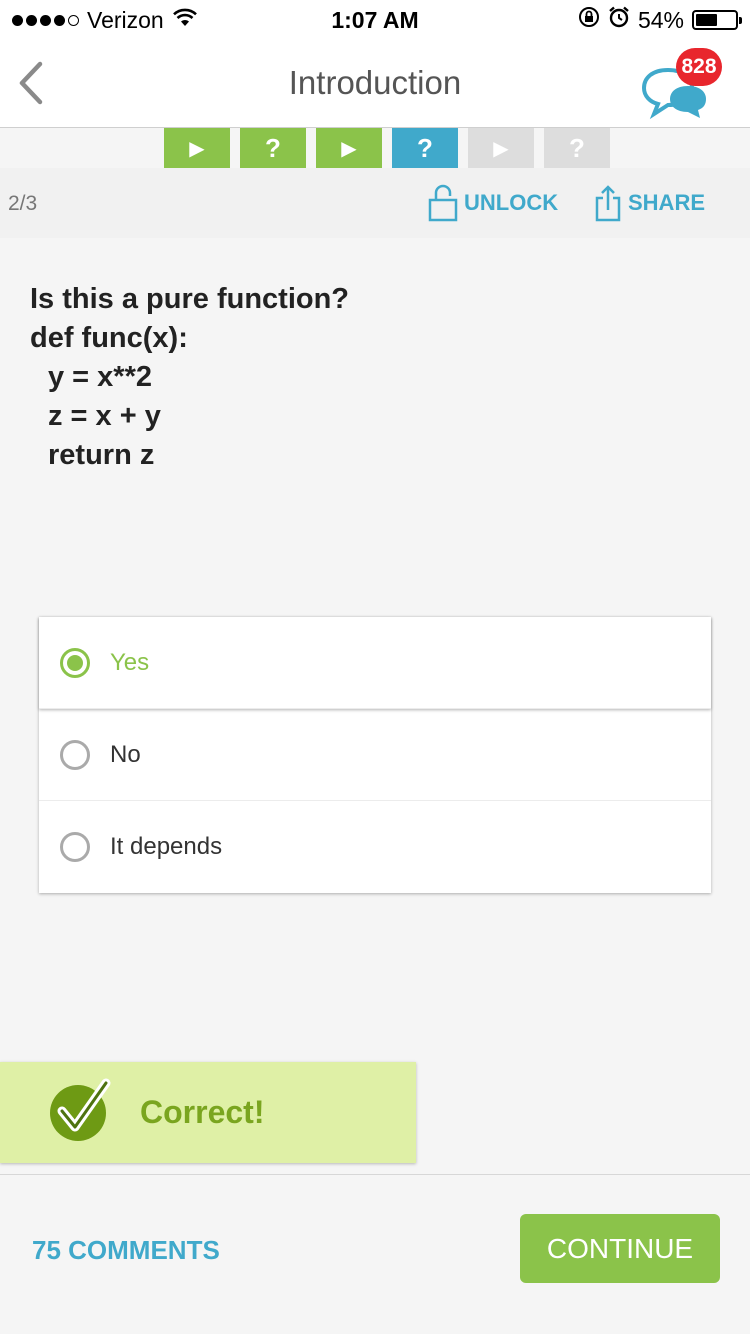  I want to click on lesson-counter: 2/3, so click(23, 203).